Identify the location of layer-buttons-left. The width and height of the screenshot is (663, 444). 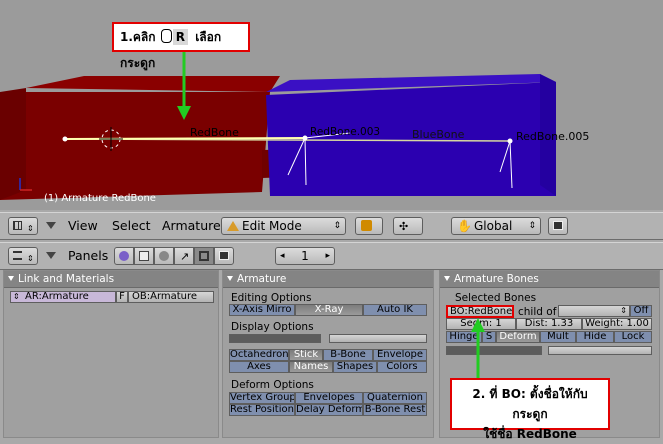
(275, 338).